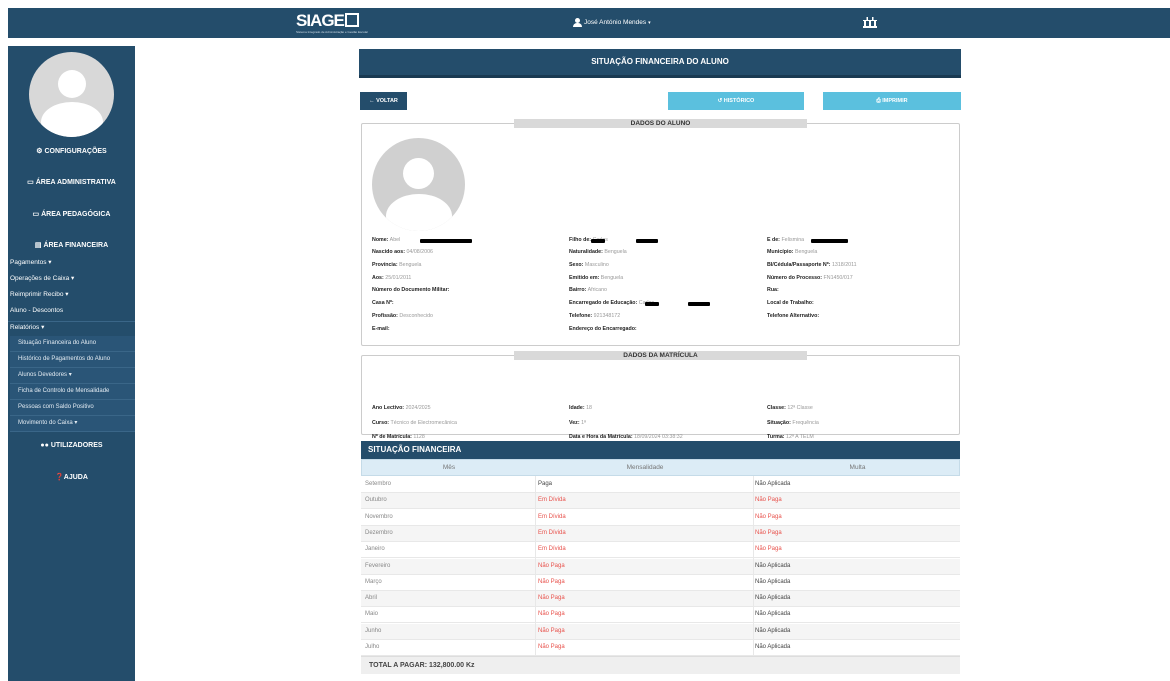  Describe the element at coordinates (578, 290) in the screenshot. I see `field-label: Bairro:` at that location.